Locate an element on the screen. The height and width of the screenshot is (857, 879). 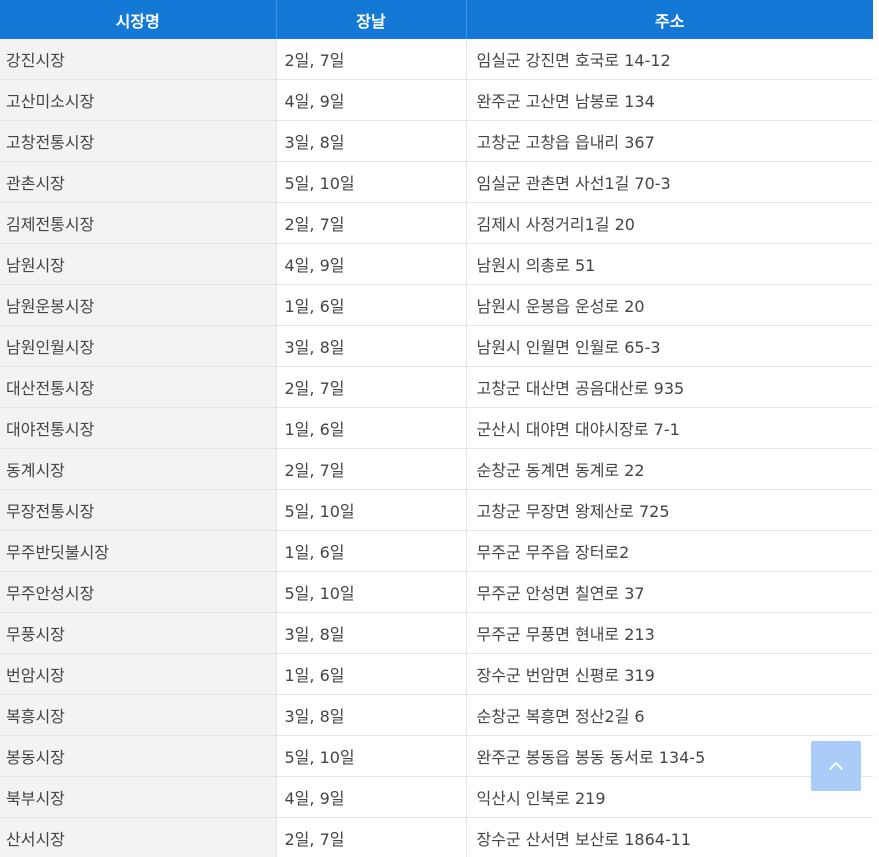
scroll-to-top-button is located at coordinates (836, 766).